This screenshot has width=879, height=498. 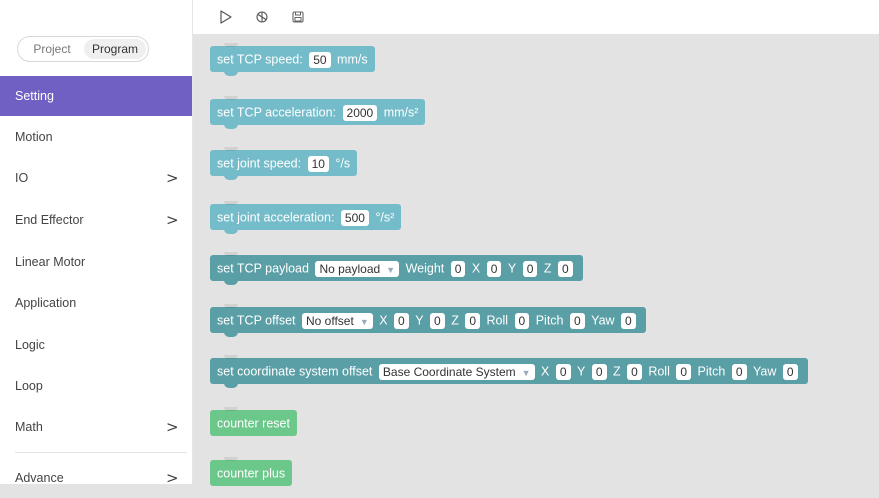 I want to click on block-unit: °/s², so click(x=385, y=217).